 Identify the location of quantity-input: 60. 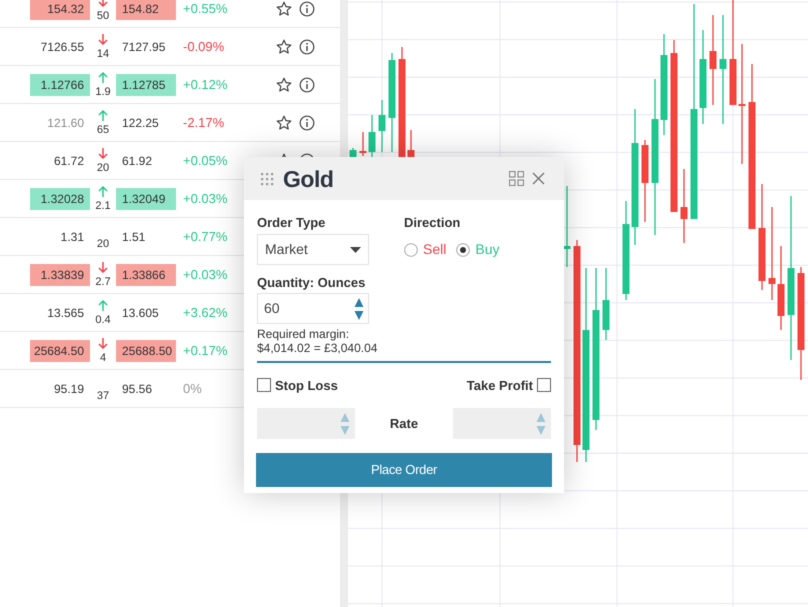
(313, 308).